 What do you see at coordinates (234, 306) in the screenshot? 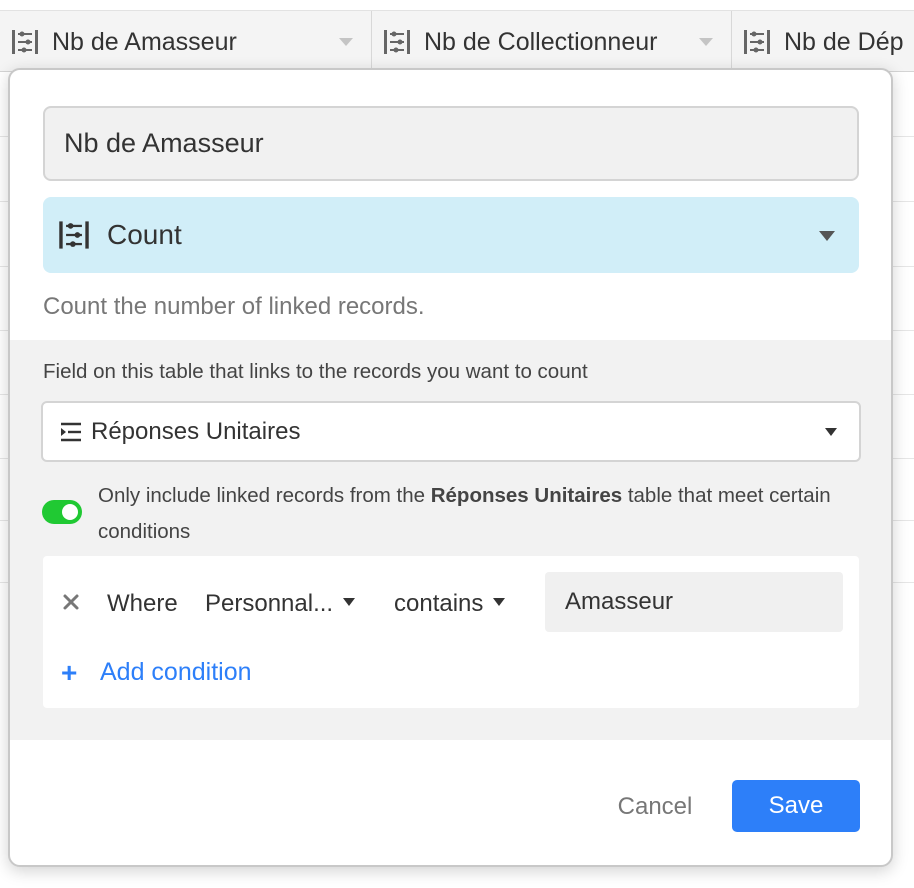
I see `field-type-description: Count the number of linked records.` at bounding box center [234, 306].